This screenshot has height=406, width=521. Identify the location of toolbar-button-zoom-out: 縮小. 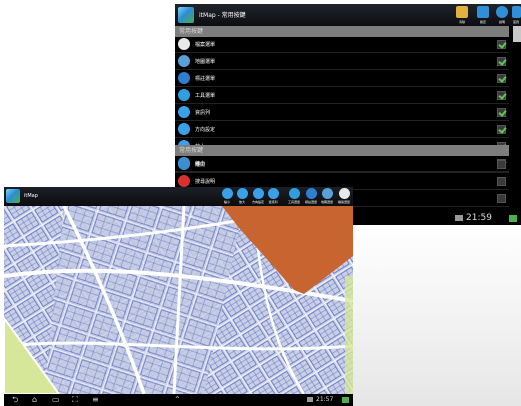
(227, 197).